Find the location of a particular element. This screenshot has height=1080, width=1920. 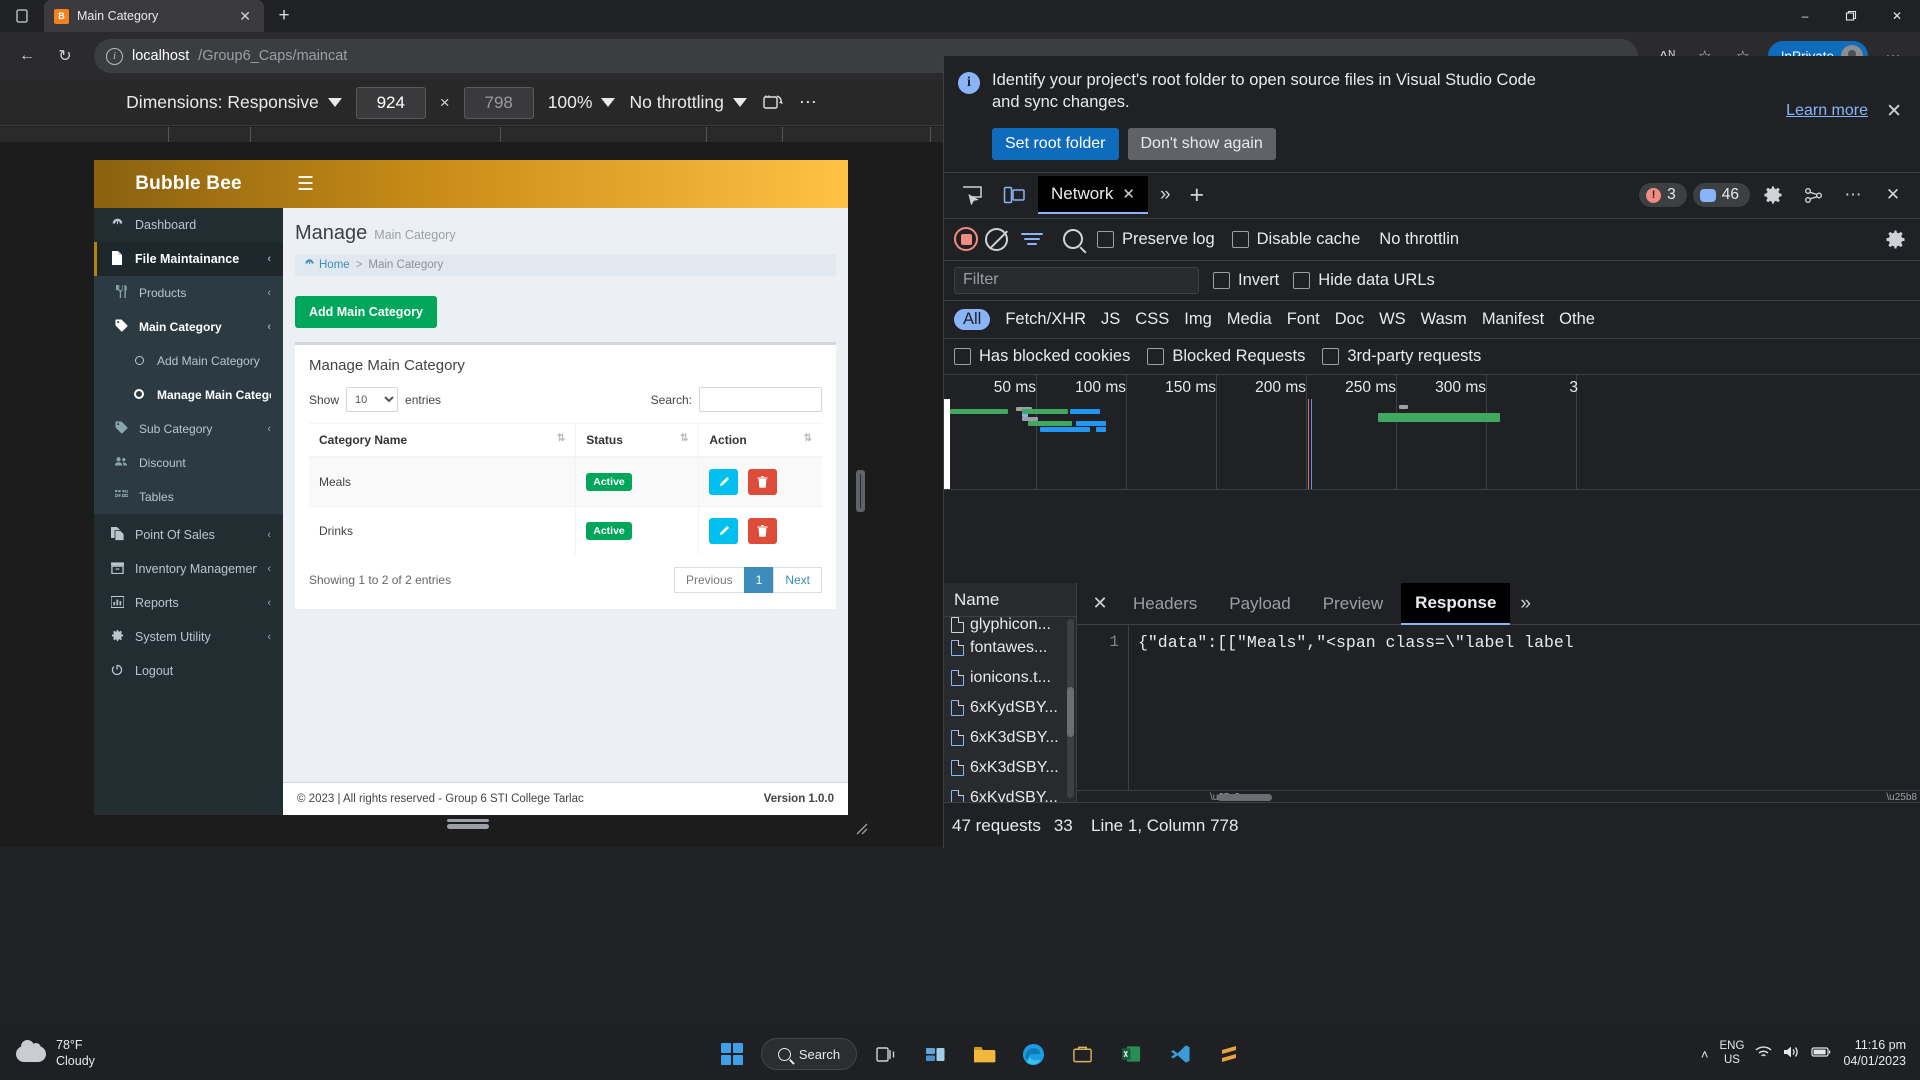

sidebar-item-sub-category: Sub Category ‹ is located at coordinates (188, 429).